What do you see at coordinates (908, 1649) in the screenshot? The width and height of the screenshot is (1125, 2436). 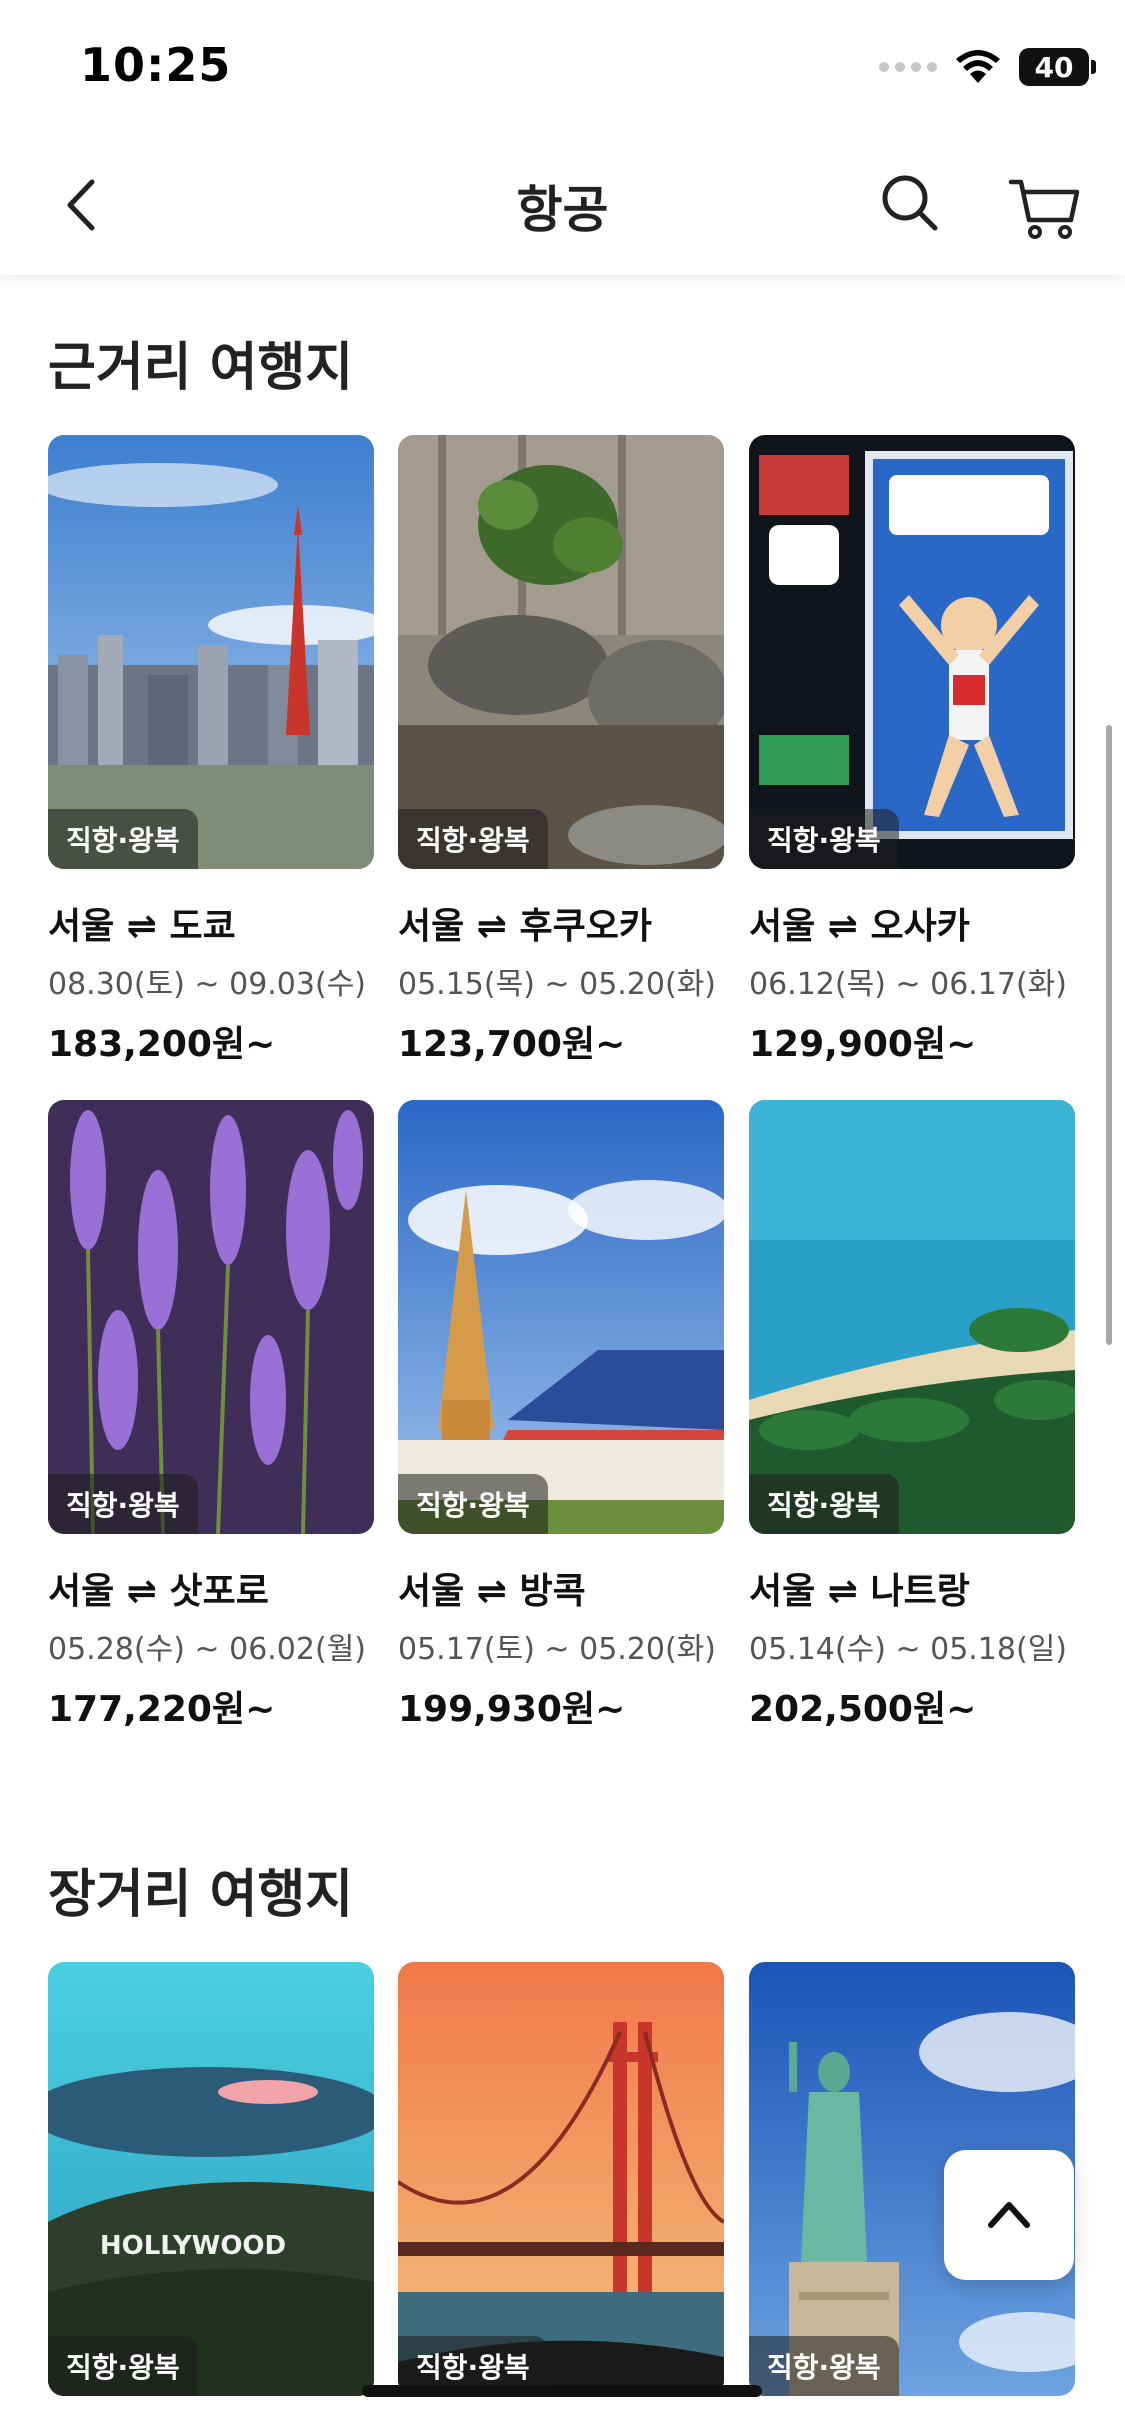 I see `travel-dates: 05.14(수) ~ 05.18(일)` at bounding box center [908, 1649].